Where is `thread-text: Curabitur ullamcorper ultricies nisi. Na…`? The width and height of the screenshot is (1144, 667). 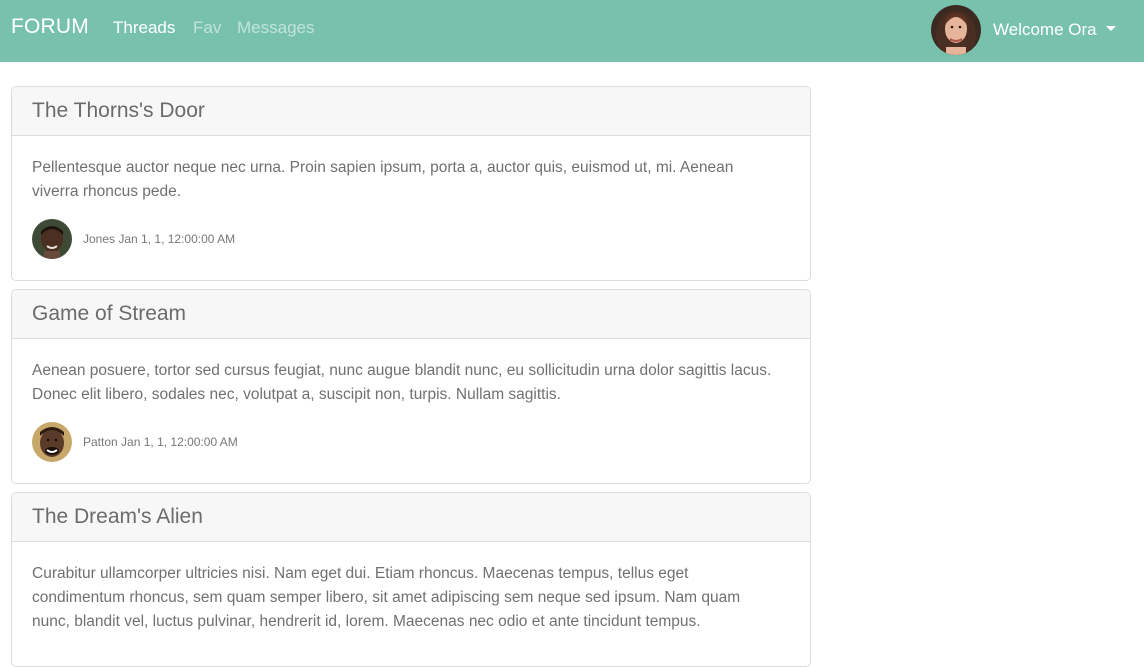
thread-text: Curabitur ullamcorper ultricies nisi. Na… is located at coordinates (386, 597).